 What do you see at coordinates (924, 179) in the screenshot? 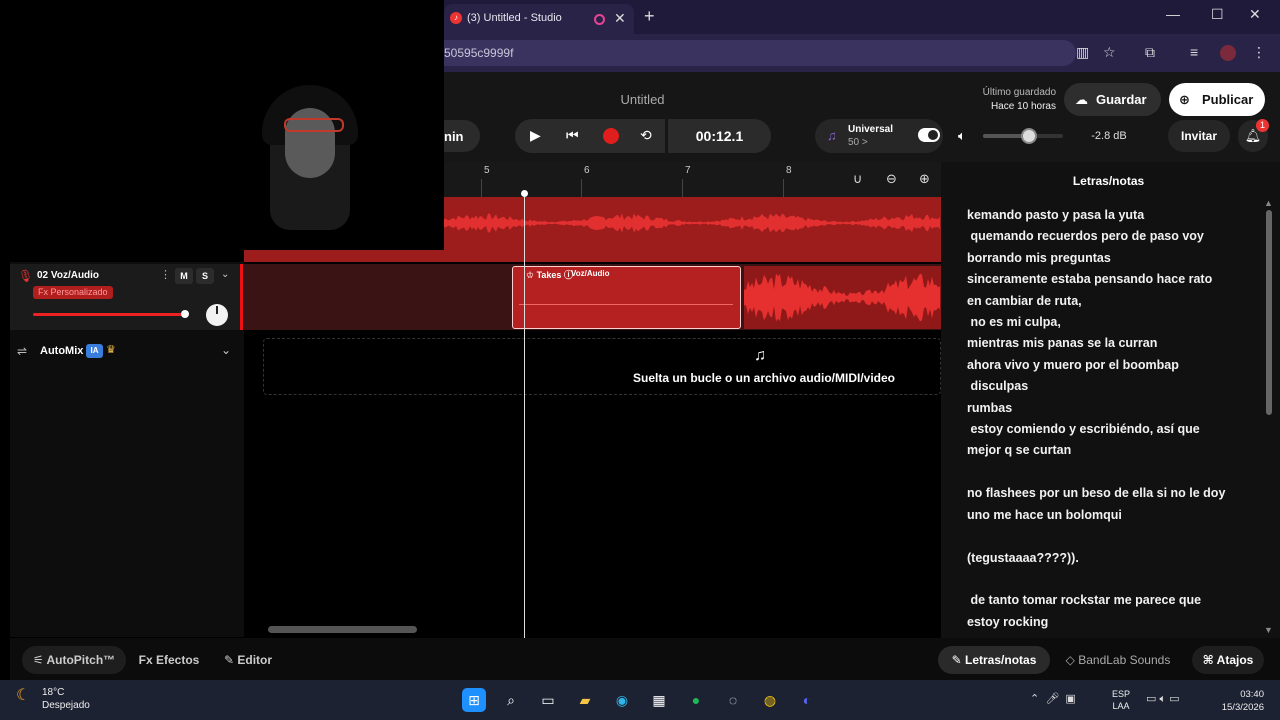
I see `zoom-in-icon: ⊕` at bounding box center [924, 179].